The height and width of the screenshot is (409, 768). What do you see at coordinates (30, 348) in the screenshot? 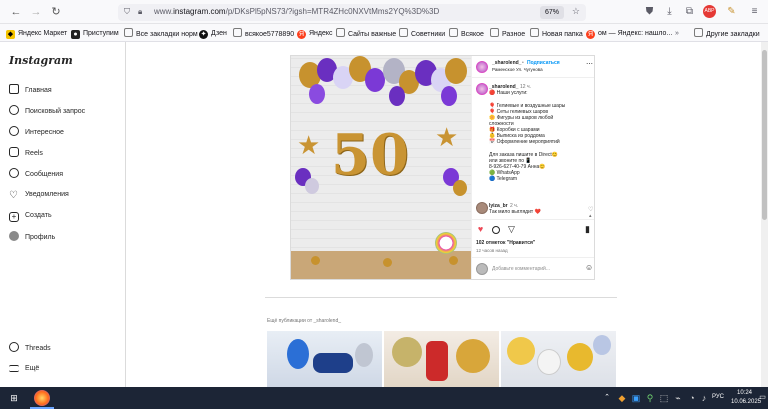
I see `sidebar-item-threads: Threads` at bounding box center [30, 348].